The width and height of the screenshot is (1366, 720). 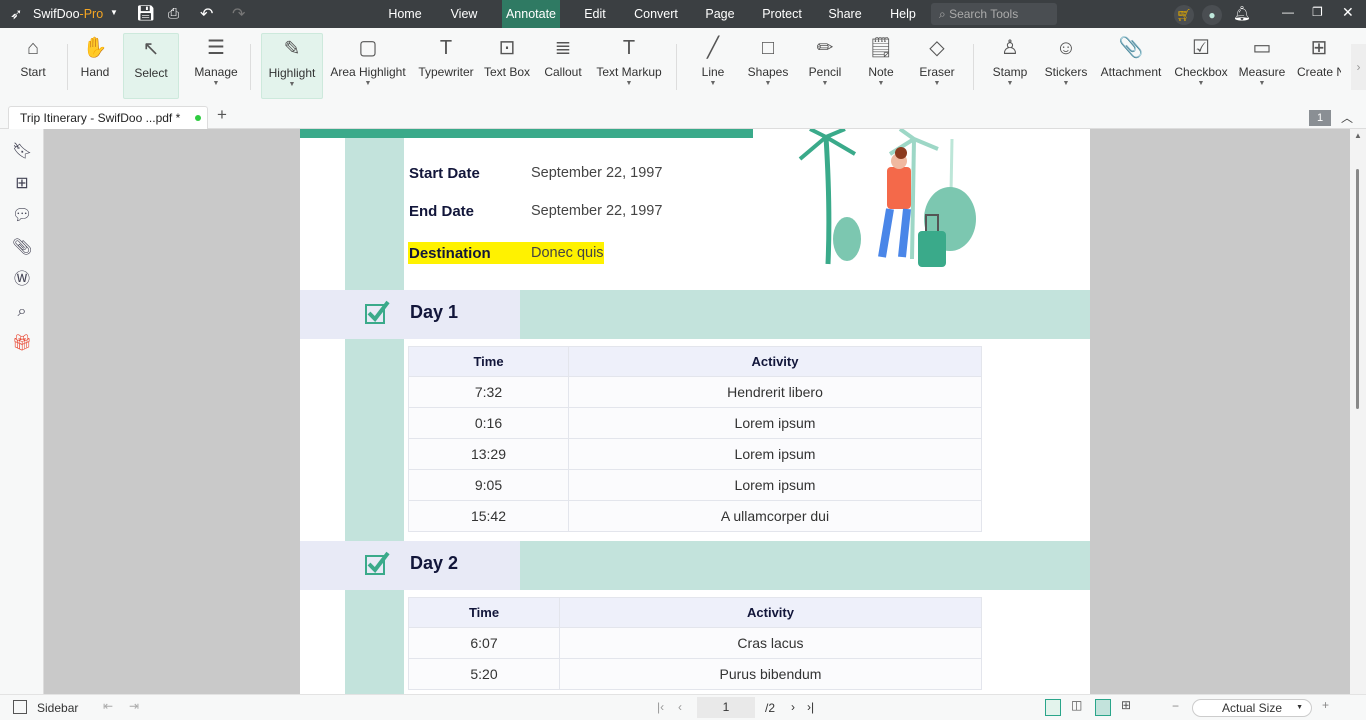 I want to click on zoom-select: Actual Size ▼, so click(x=1252, y=708).